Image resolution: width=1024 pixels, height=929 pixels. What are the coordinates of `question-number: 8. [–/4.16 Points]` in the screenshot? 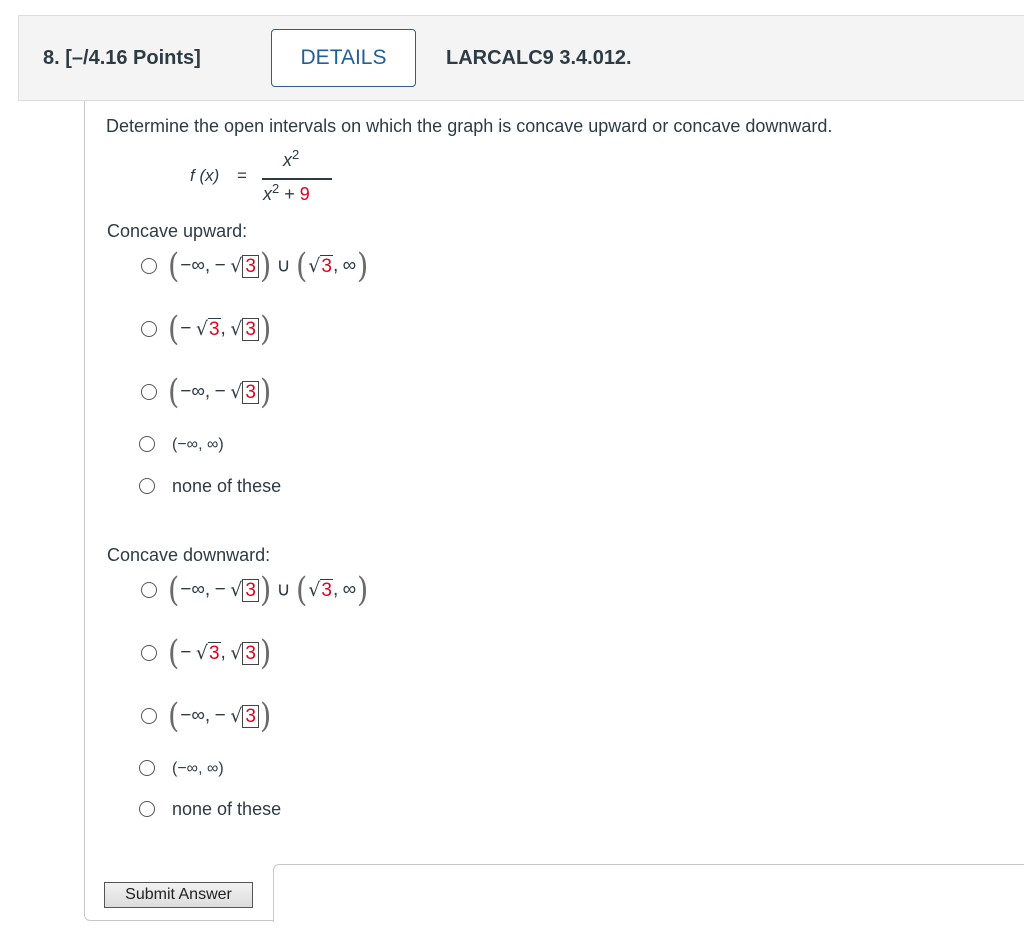 It's located at (122, 58).